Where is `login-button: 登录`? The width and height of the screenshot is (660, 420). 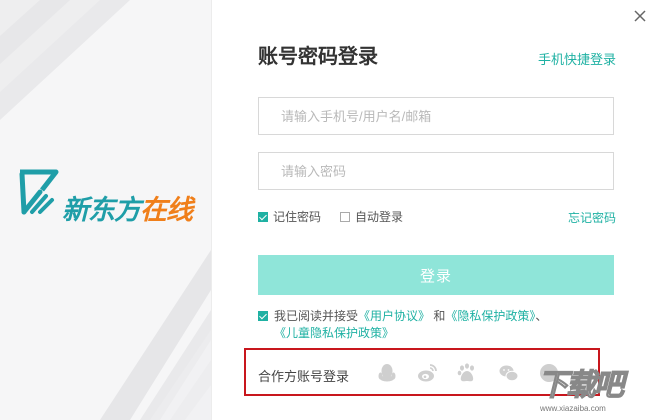
login-button: 登录 is located at coordinates (436, 275).